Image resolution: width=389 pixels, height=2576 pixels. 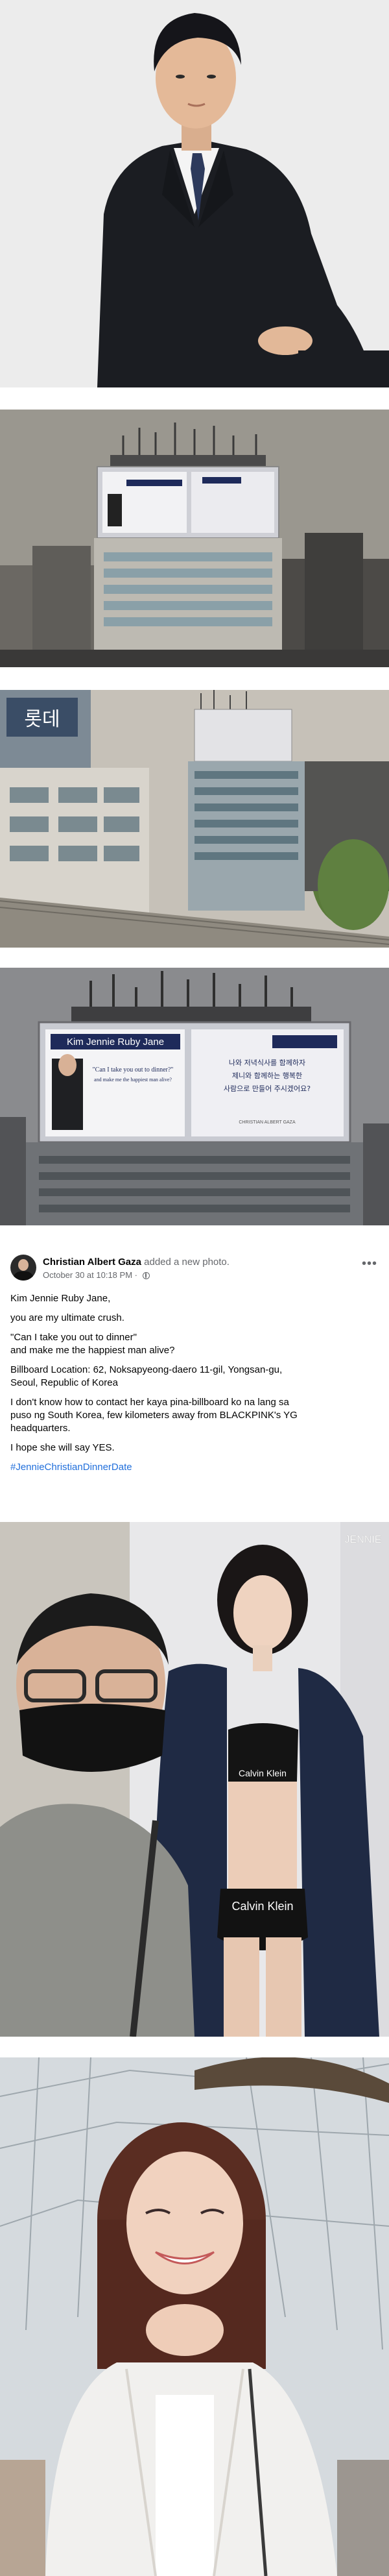 I want to click on billboard-left-title: Kim Jennie Ruby Jane, so click(x=115, y=1042).